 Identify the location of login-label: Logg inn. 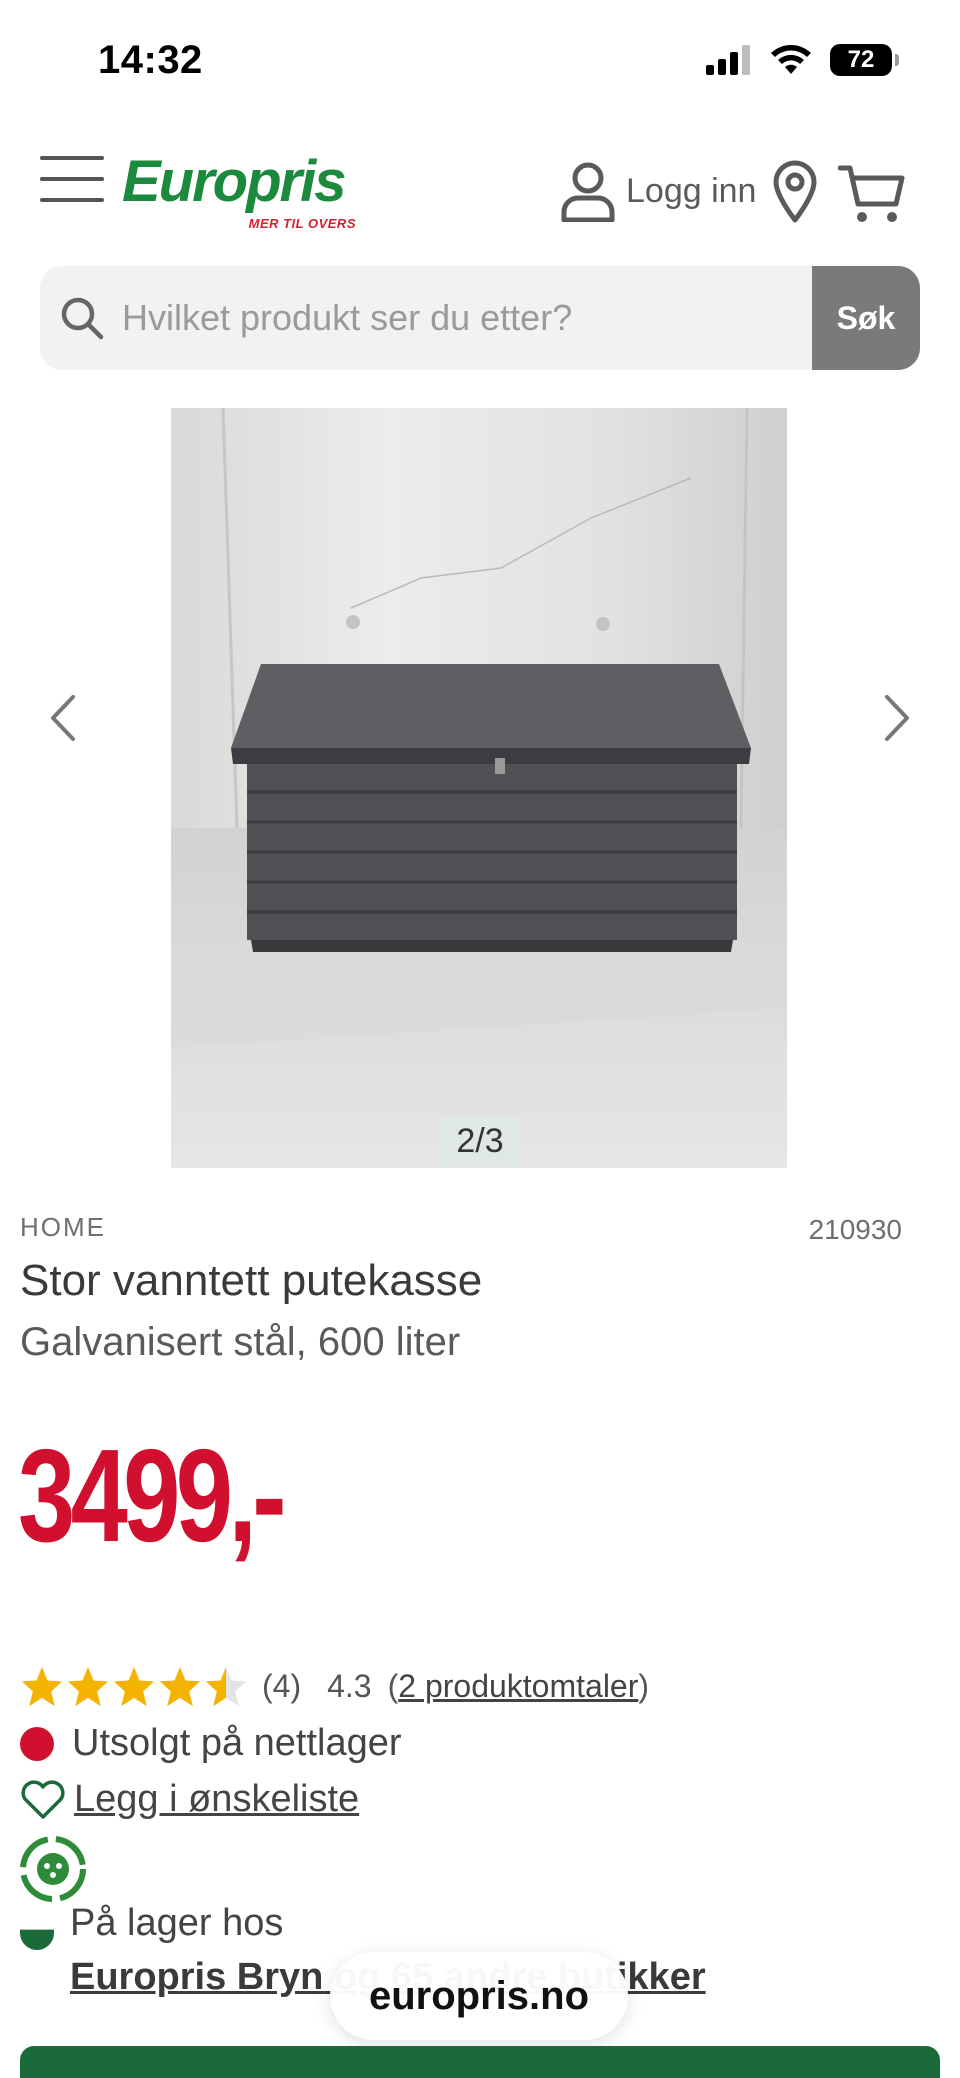
(691, 190).